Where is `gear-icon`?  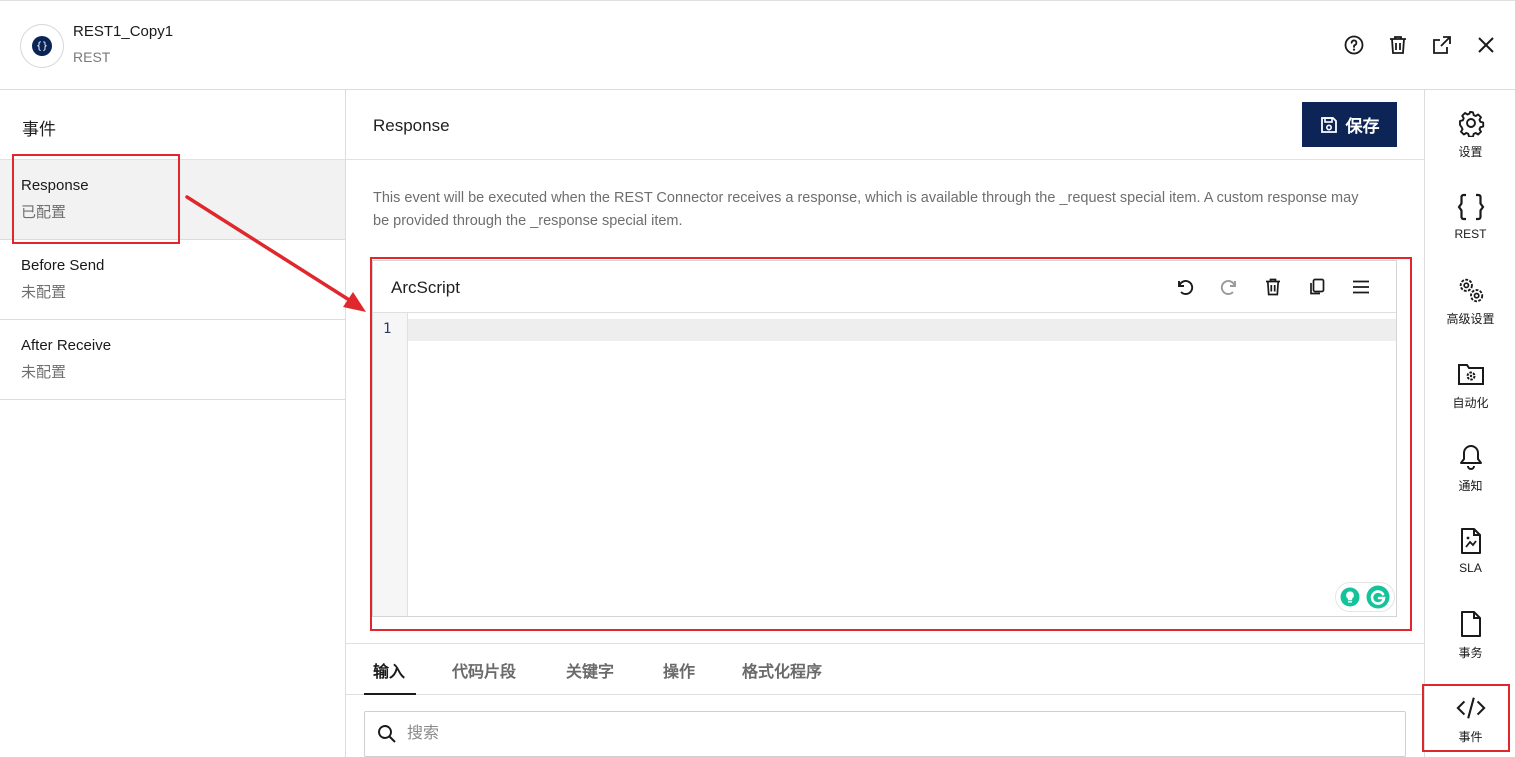
gear-icon is located at coordinates (1471, 123).